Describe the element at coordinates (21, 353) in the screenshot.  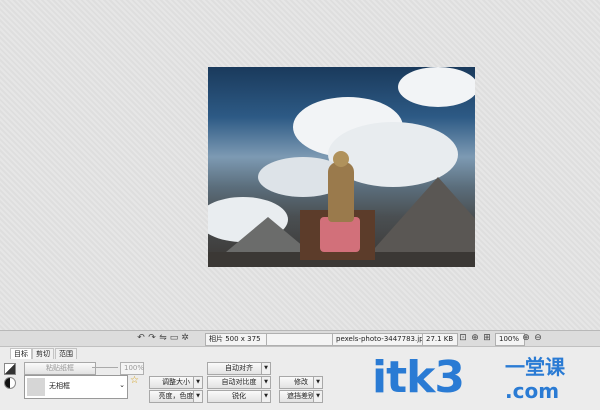
I see `tab-target: 目标` at that location.